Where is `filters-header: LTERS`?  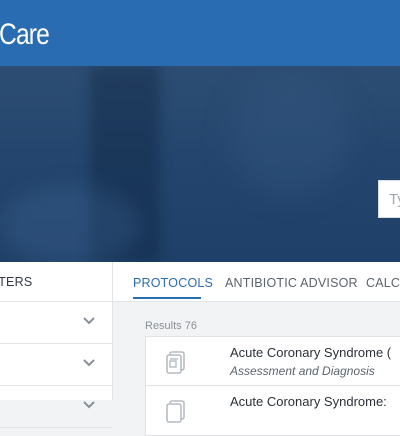
filters-header: LTERS is located at coordinates (56, 282).